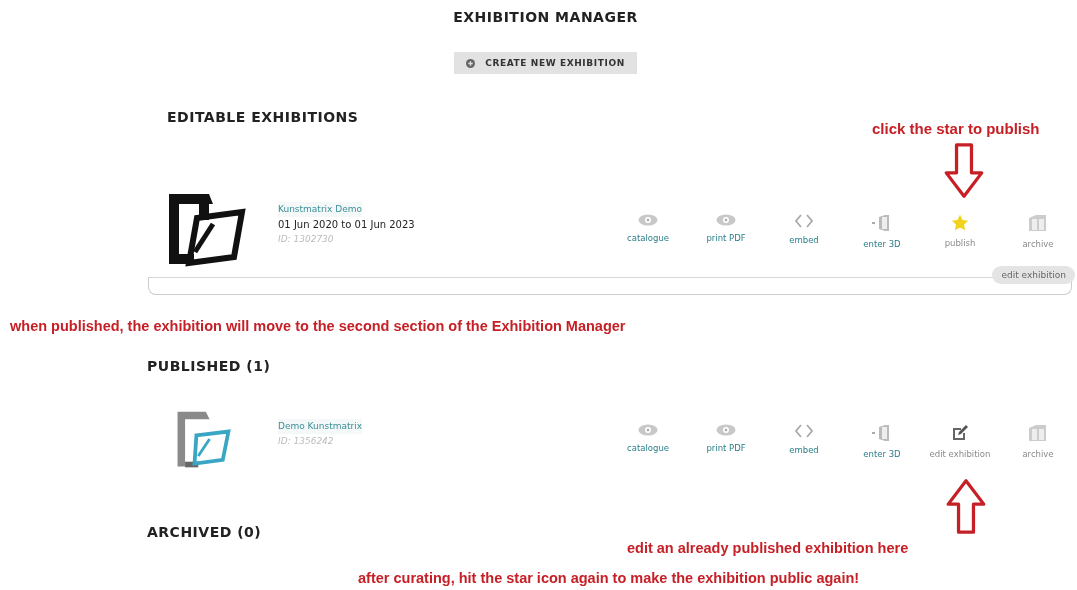 This screenshot has width=1077, height=590. I want to click on annotation-text: click the star to publish, so click(956, 128).